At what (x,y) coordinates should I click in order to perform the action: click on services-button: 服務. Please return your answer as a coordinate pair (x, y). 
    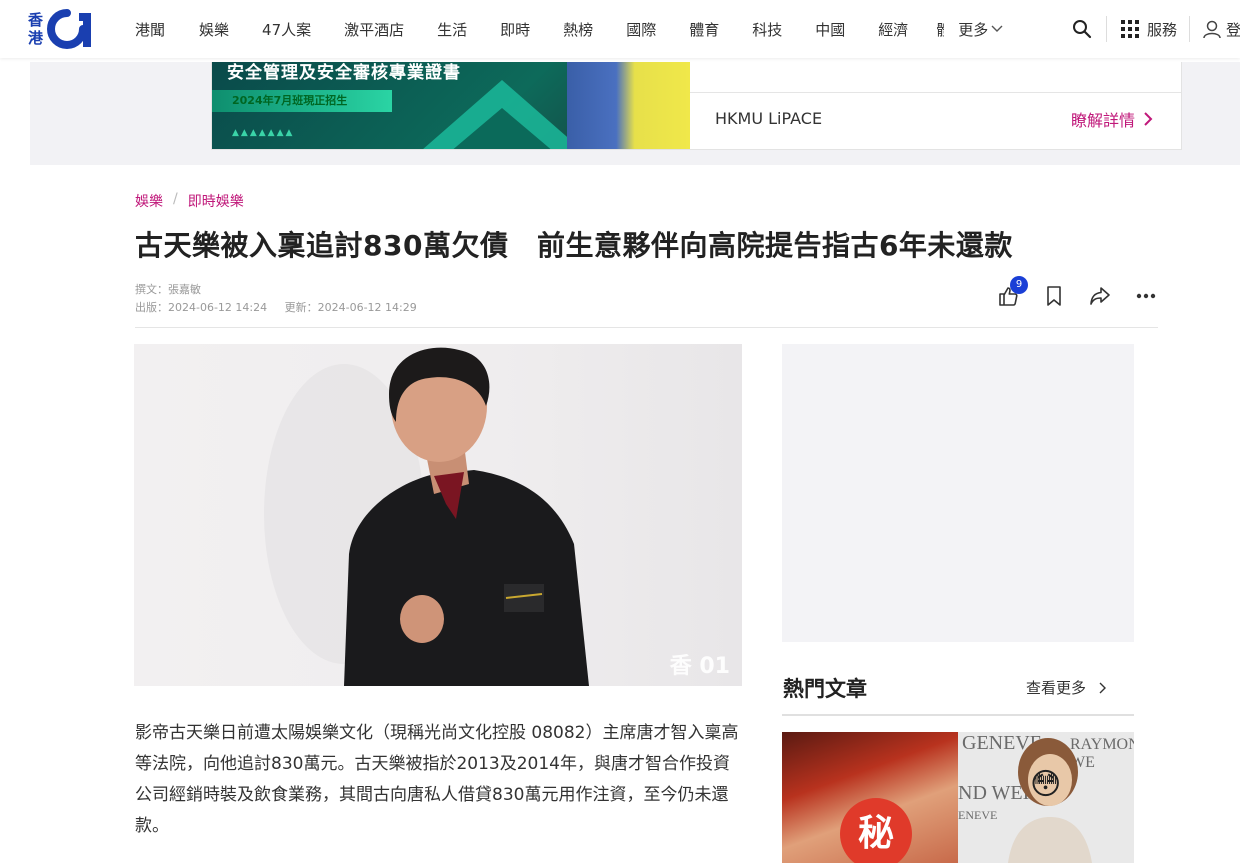
    Looking at the image, I should click on (1148, 29).